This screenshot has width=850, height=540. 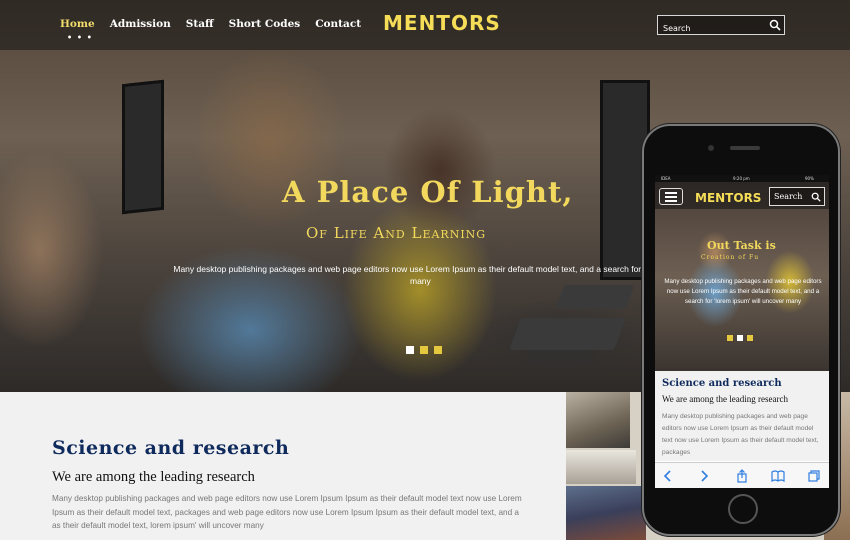 I want to click on hero-subtitle: Of Life And Learning, so click(x=396, y=233).